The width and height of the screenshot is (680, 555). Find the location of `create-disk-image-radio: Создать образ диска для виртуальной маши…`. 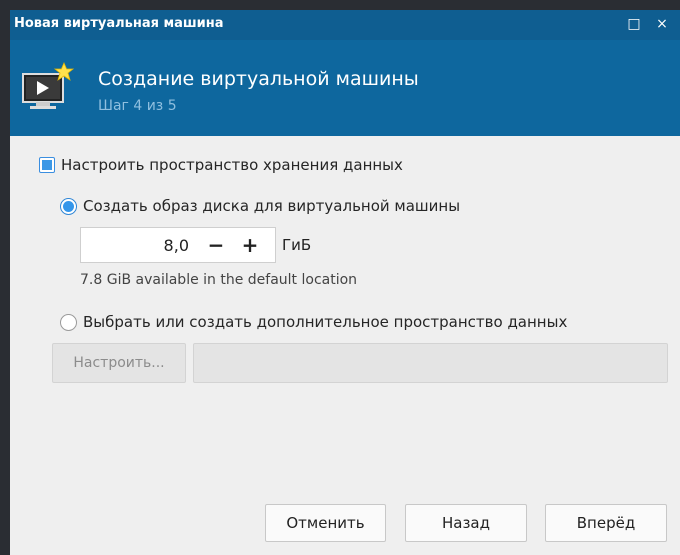

create-disk-image-radio: Создать образ диска для виртуальной маши… is located at coordinates (260, 206).